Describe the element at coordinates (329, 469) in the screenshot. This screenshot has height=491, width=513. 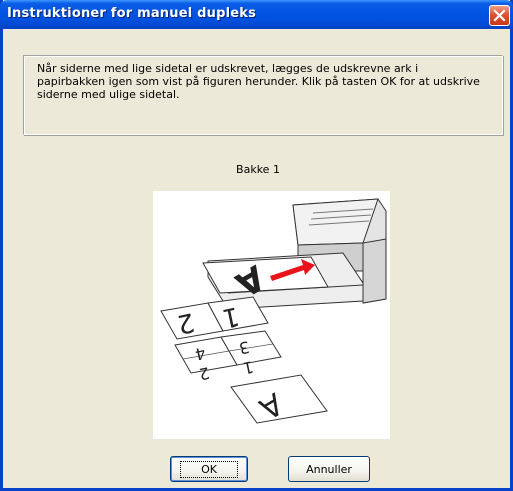
I see `cancel-button: Annuller` at that location.